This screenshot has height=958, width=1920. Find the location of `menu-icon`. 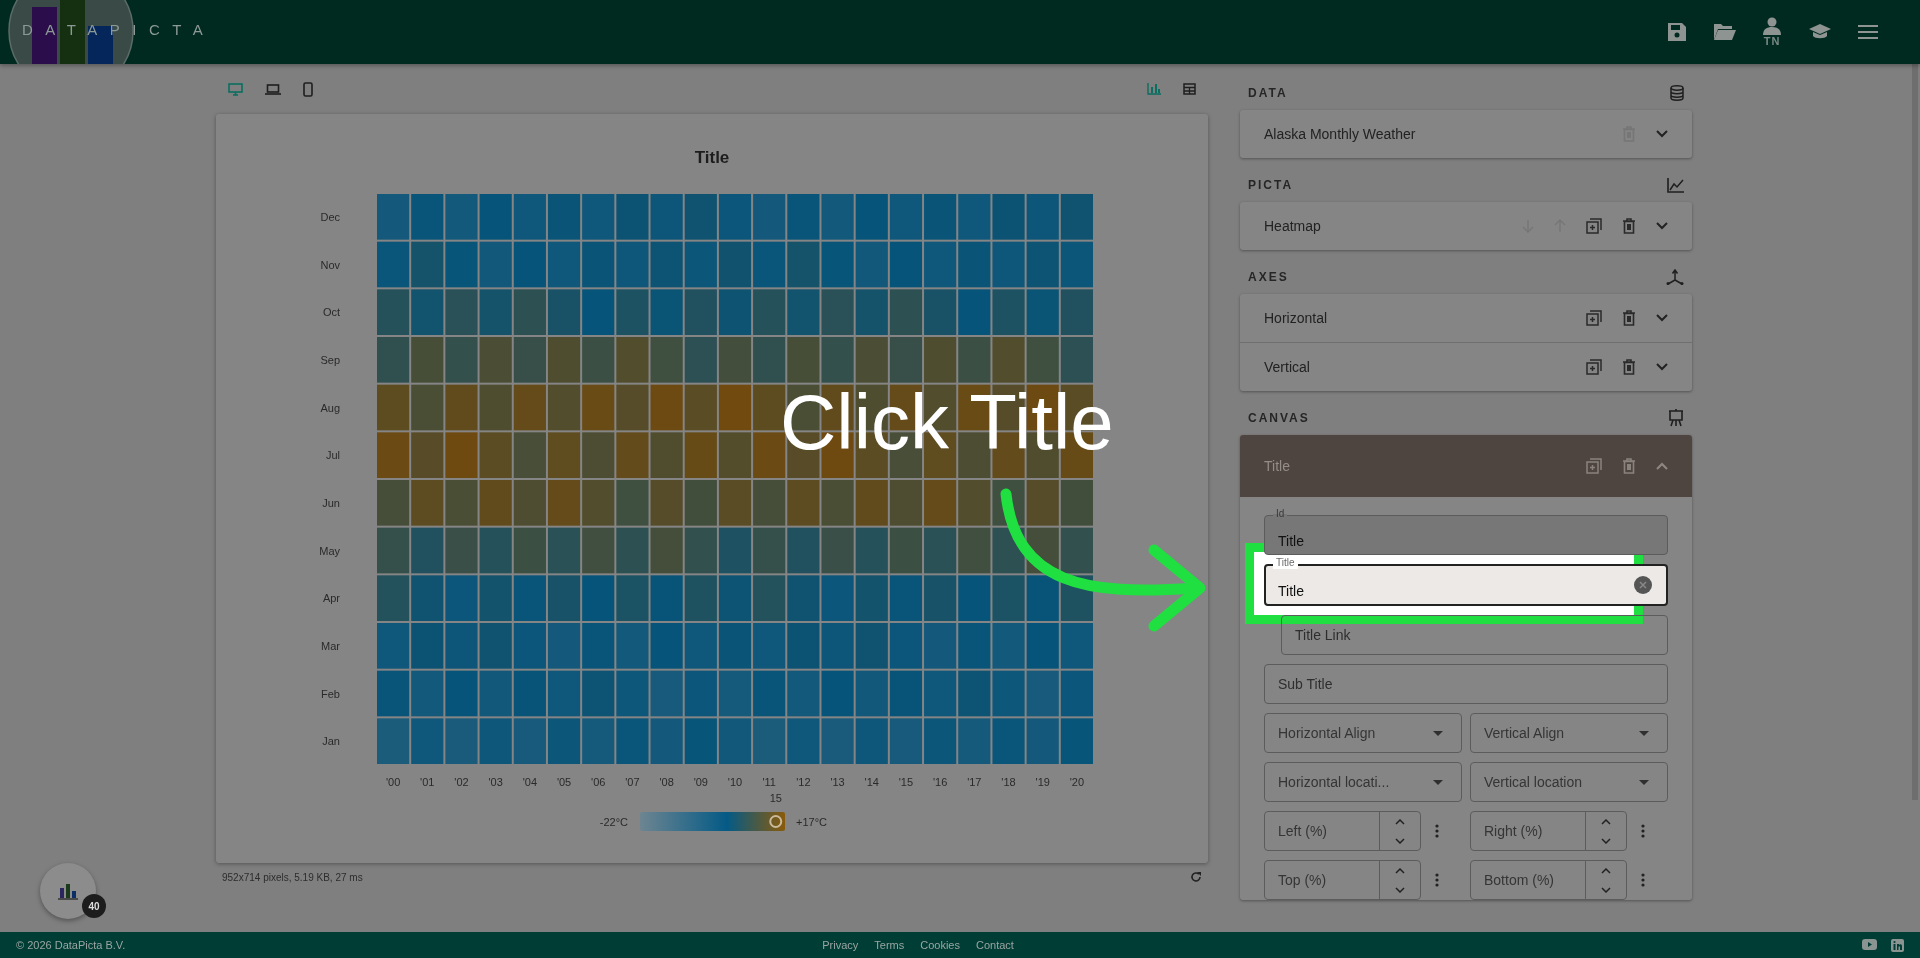

menu-icon is located at coordinates (1868, 32).